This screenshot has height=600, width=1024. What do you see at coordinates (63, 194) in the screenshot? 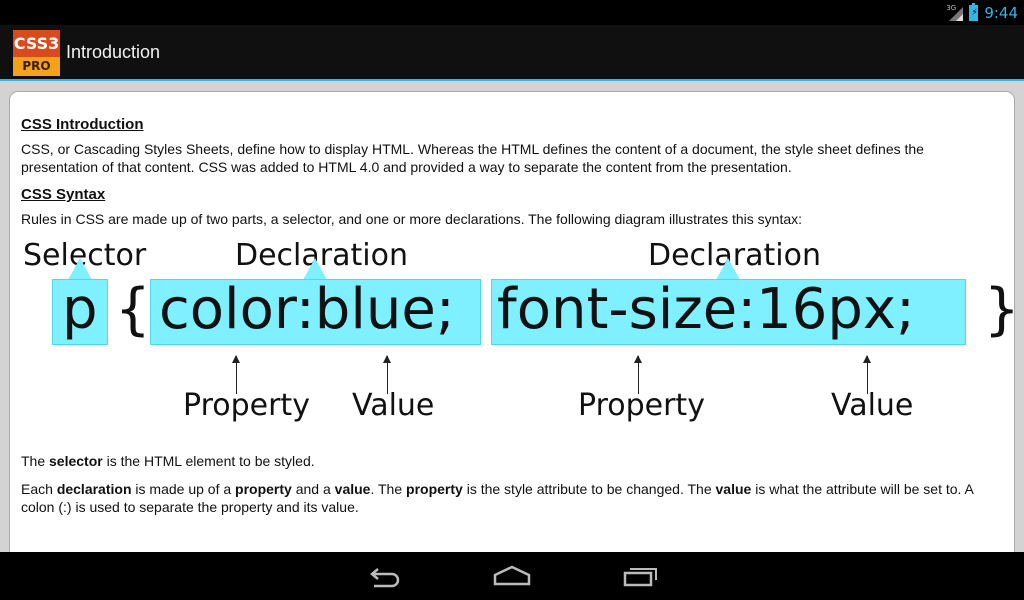
I see `syntax-heading: CSS Syntax` at bounding box center [63, 194].